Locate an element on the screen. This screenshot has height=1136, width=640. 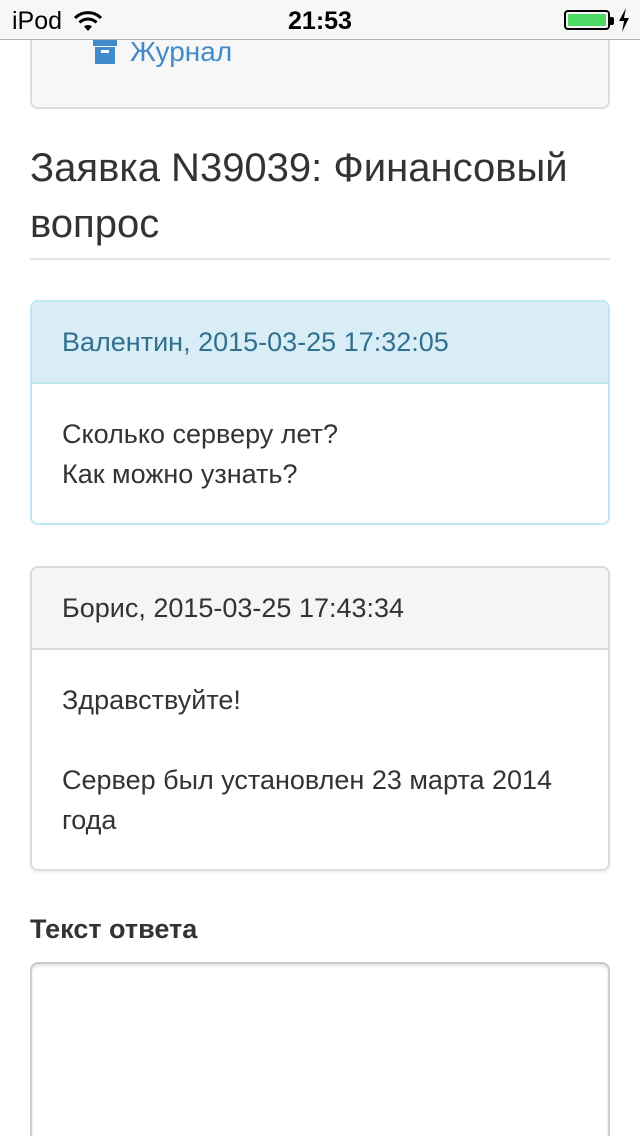
battery-level is located at coordinates (587, 20).